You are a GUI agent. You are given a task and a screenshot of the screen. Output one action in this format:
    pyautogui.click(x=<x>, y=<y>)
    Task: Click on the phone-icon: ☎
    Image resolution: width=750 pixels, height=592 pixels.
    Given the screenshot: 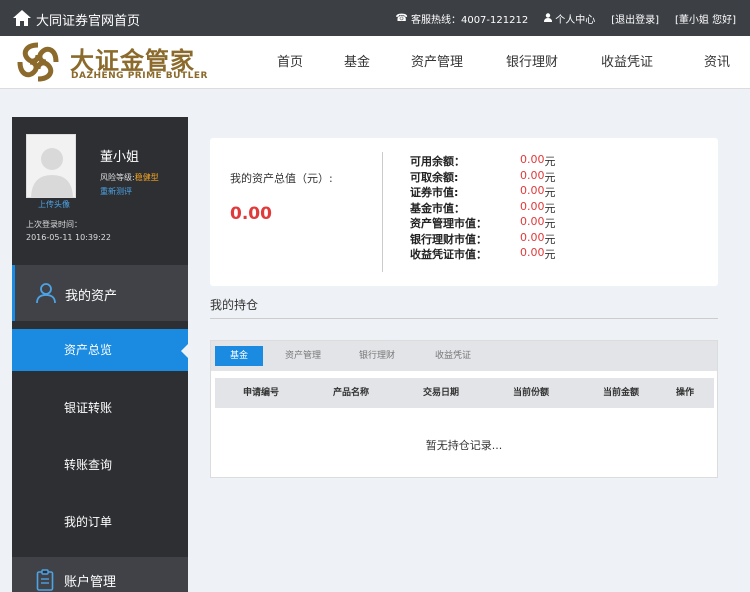 What is the action you would take?
    pyautogui.click(x=401, y=18)
    